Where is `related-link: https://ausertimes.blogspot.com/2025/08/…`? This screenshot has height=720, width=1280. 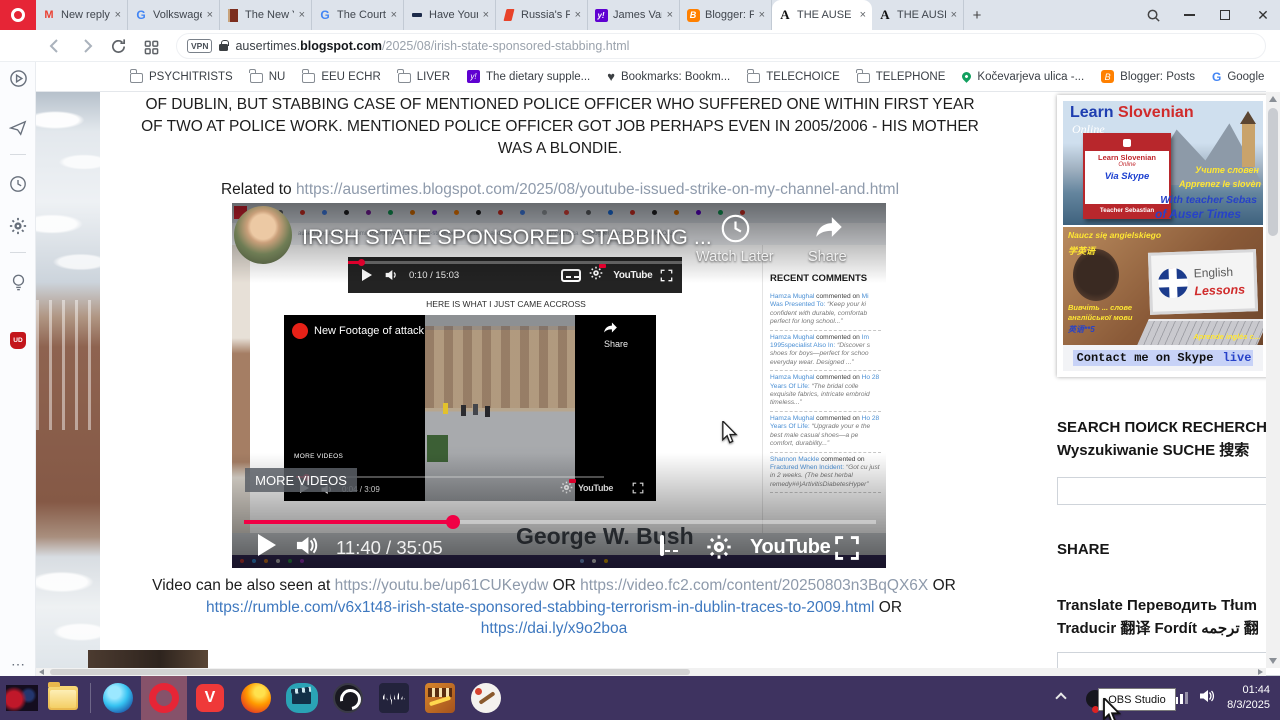 related-link: https://ausertimes.blogspot.com/2025/08/… is located at coordinates (597, 189).